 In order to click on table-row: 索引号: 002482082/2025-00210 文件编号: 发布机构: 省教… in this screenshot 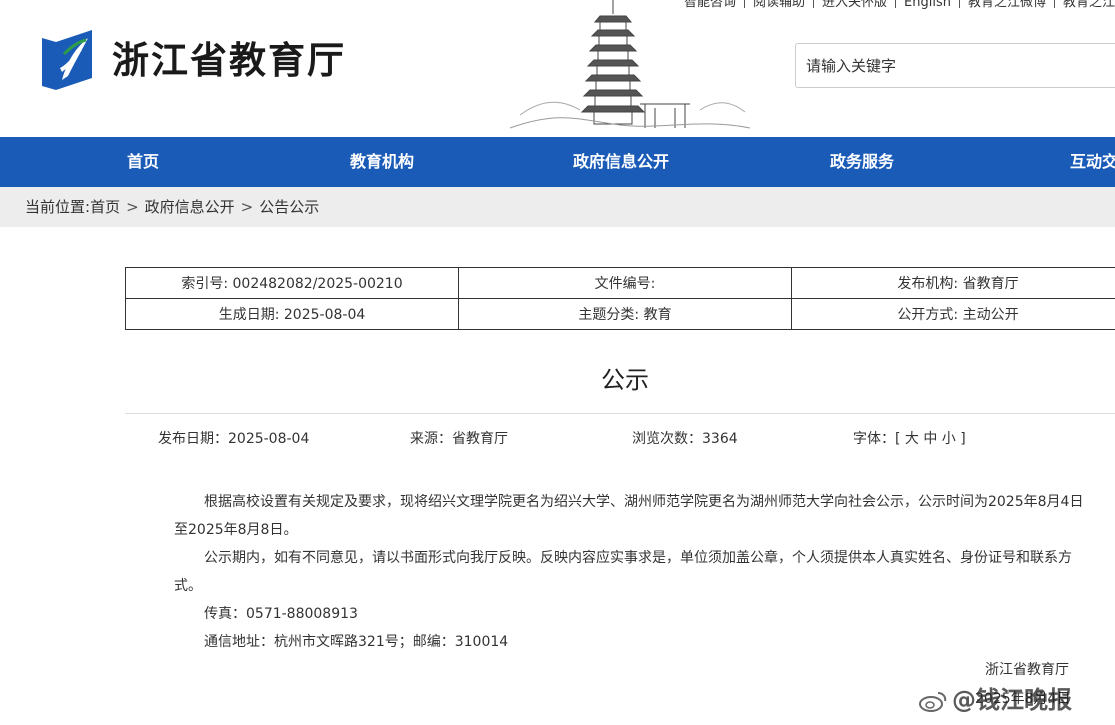, I will do `click(620, 283)`.